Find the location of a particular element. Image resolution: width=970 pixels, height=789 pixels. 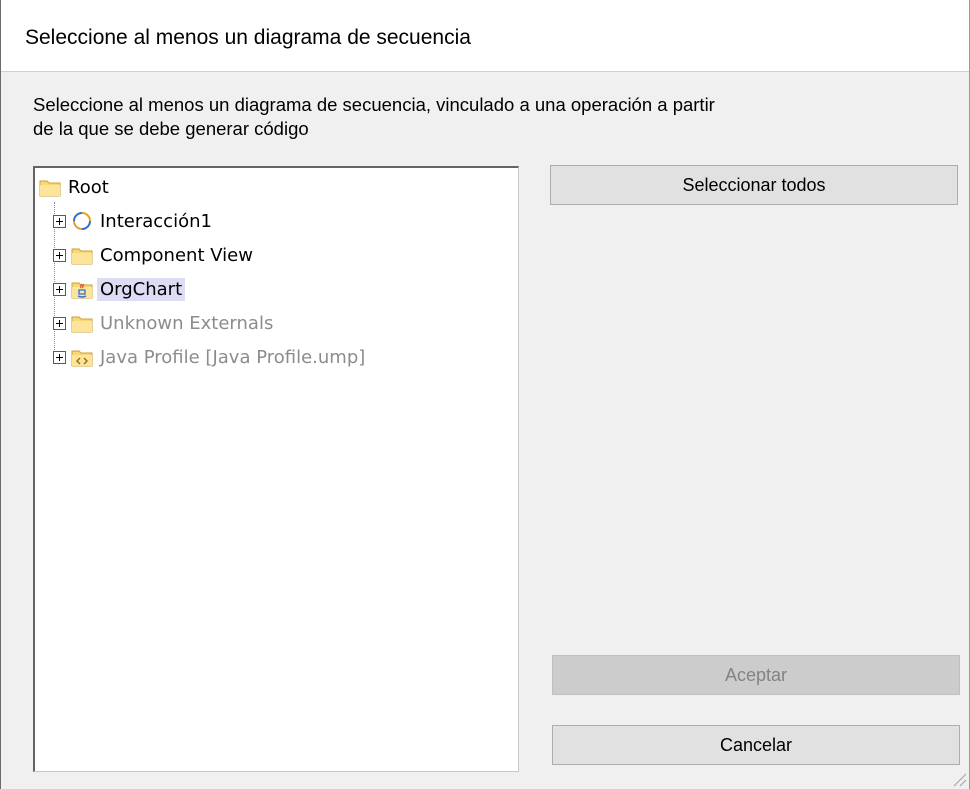

tree-node-label: Java Profile [Java Profile.ump] is located at coordinates (233, 357).